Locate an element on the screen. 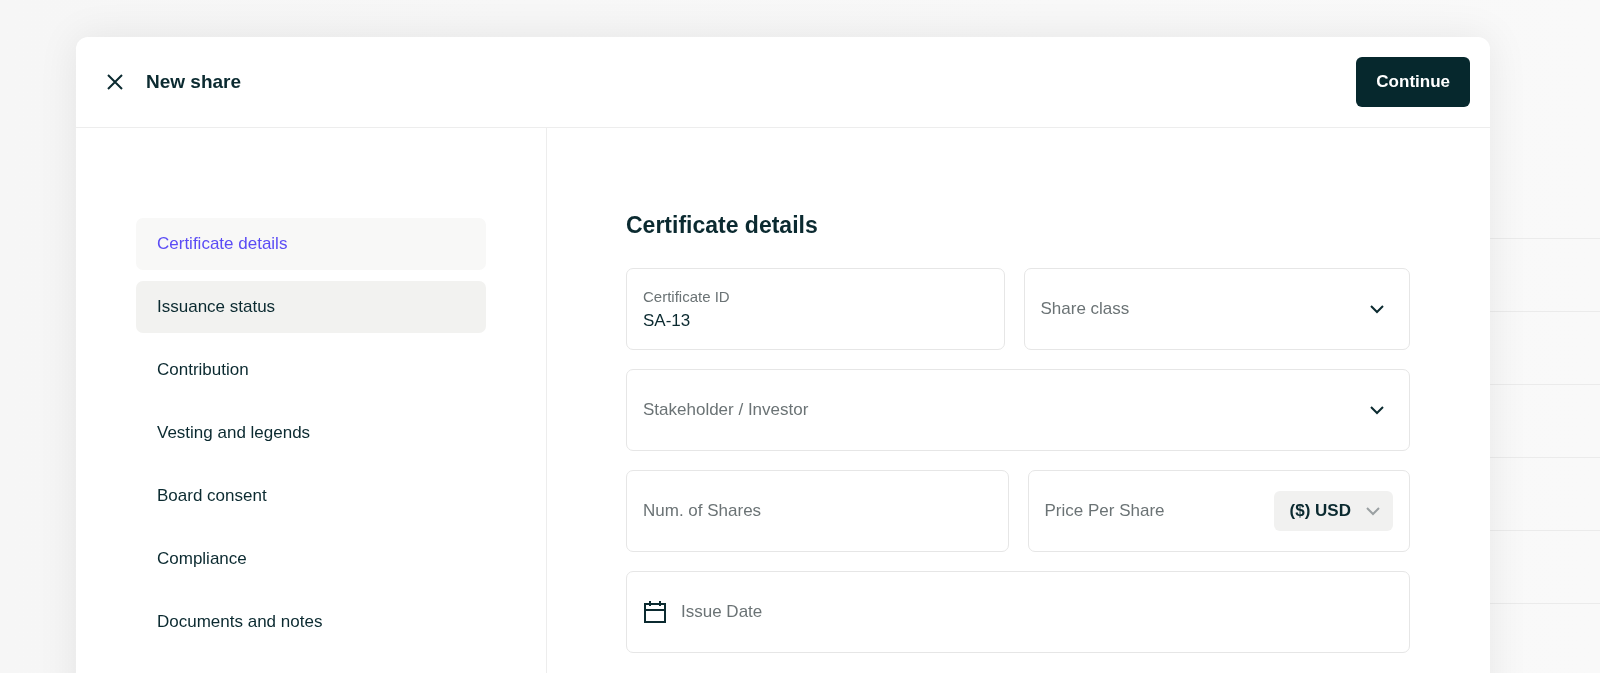 This screenshot has height=673, width=1600. step-item: Issuance status is located at coordinates (311, 307).